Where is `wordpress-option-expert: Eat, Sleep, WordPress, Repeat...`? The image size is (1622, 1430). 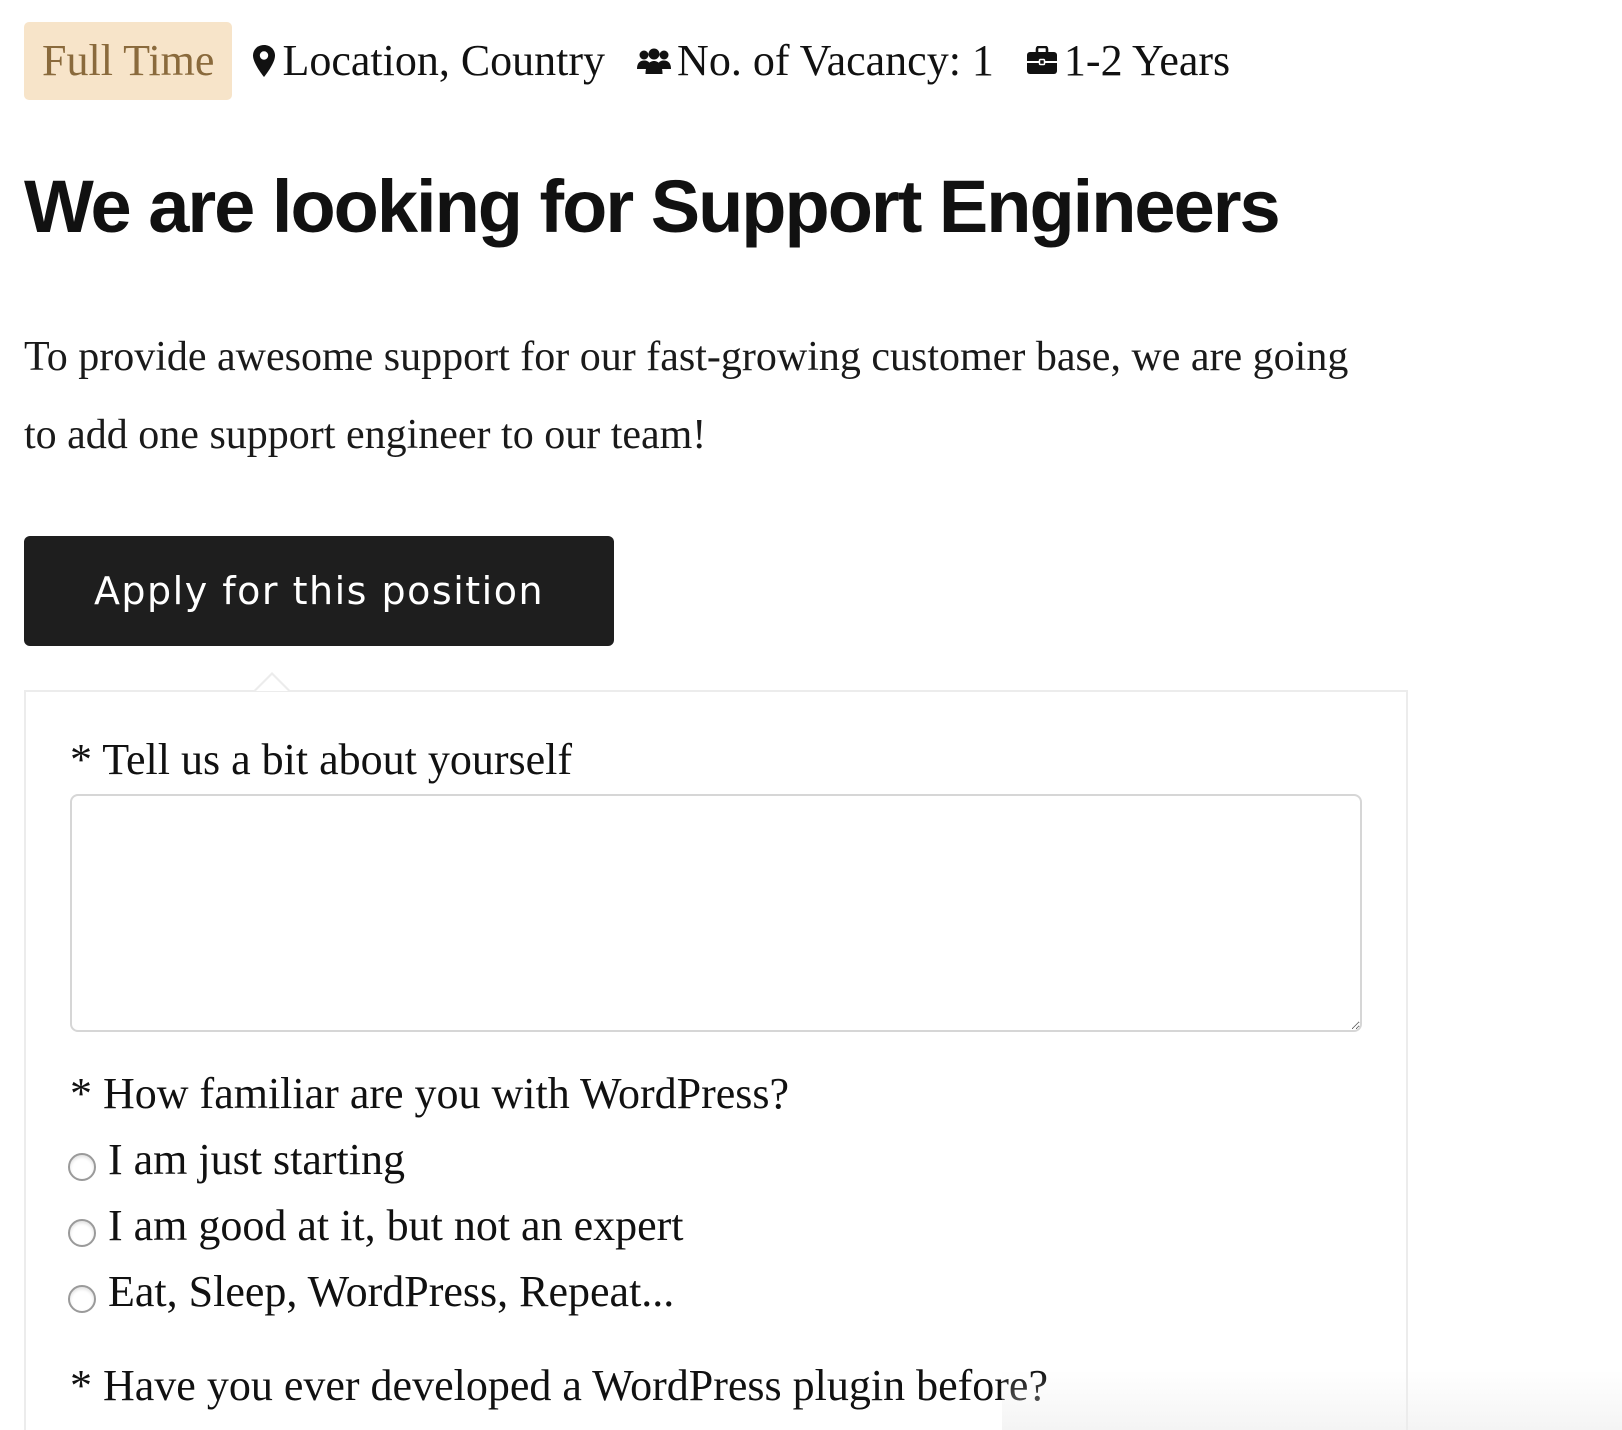
wordpress-option-expert: Eat, Sleep, WordPress, Repeat... is located at coordinates (371, 1292).